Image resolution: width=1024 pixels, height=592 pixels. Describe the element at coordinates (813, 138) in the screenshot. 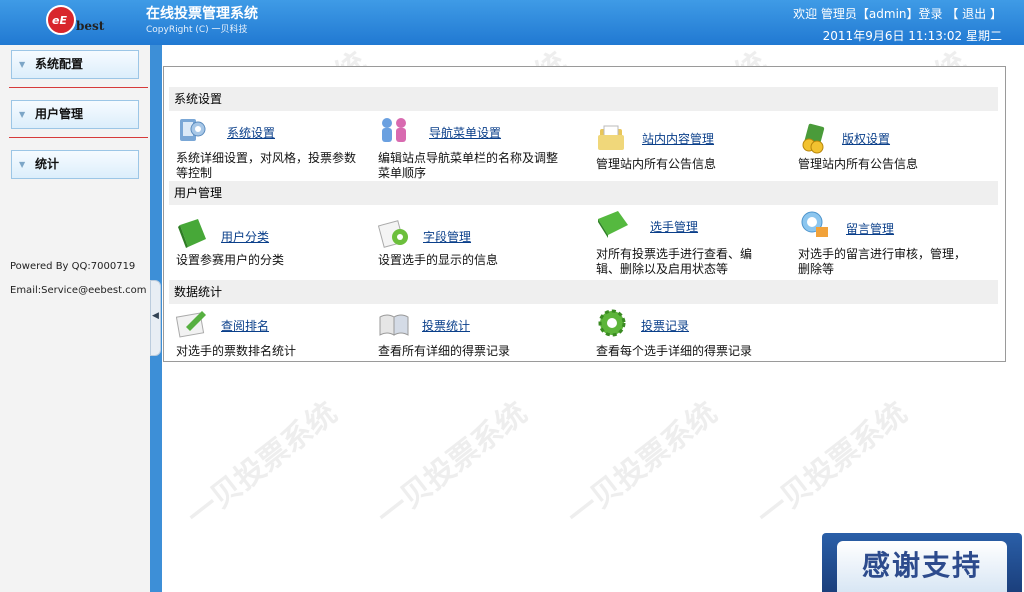

I see `coins-icon` at that location.